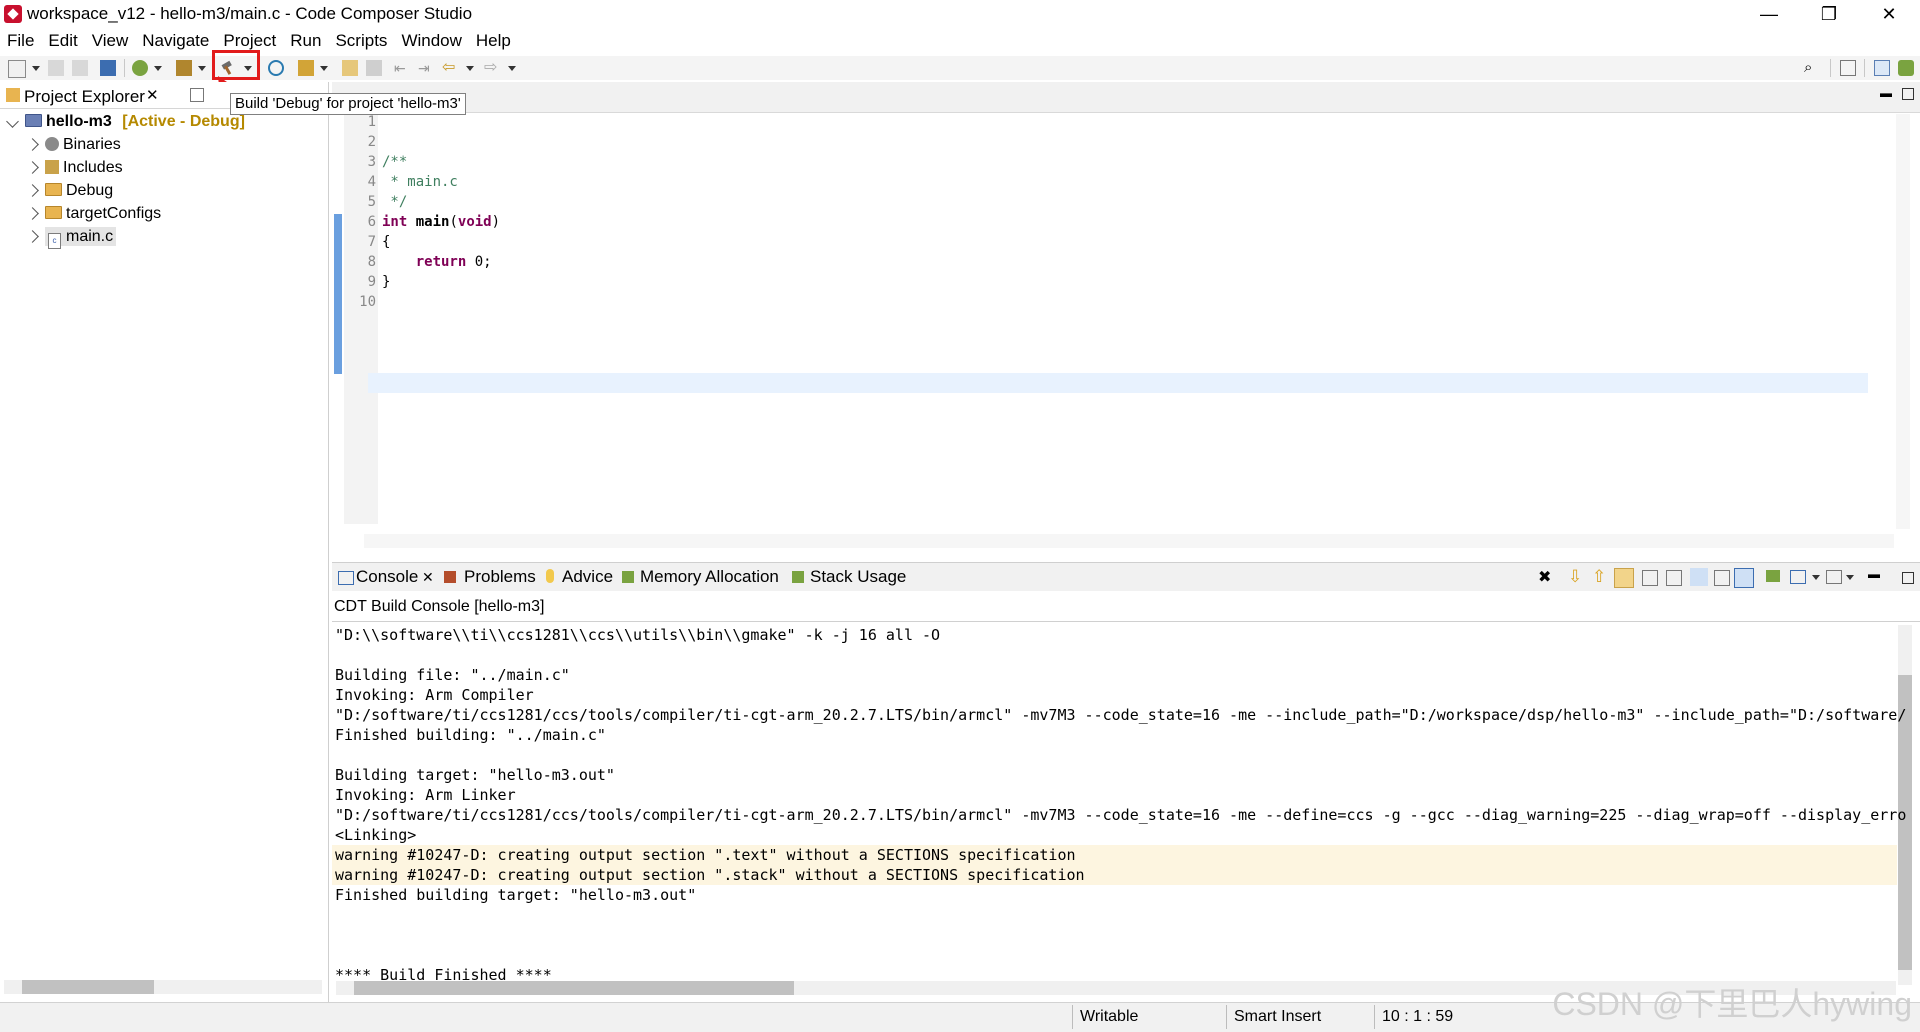 The image size is (1920, 1032). I want to click on menu-run: Run, so click(305, 41).